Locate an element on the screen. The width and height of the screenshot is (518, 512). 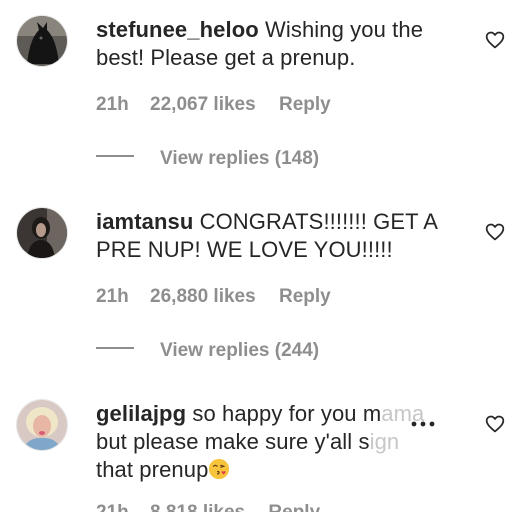
comment-username: iamtansu is located at coordinates (144, 221).